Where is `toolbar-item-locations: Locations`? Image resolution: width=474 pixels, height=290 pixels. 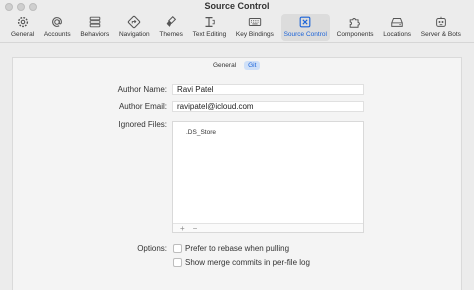
toolbar-item-locations: Locations is located at coordinates (397, 27).